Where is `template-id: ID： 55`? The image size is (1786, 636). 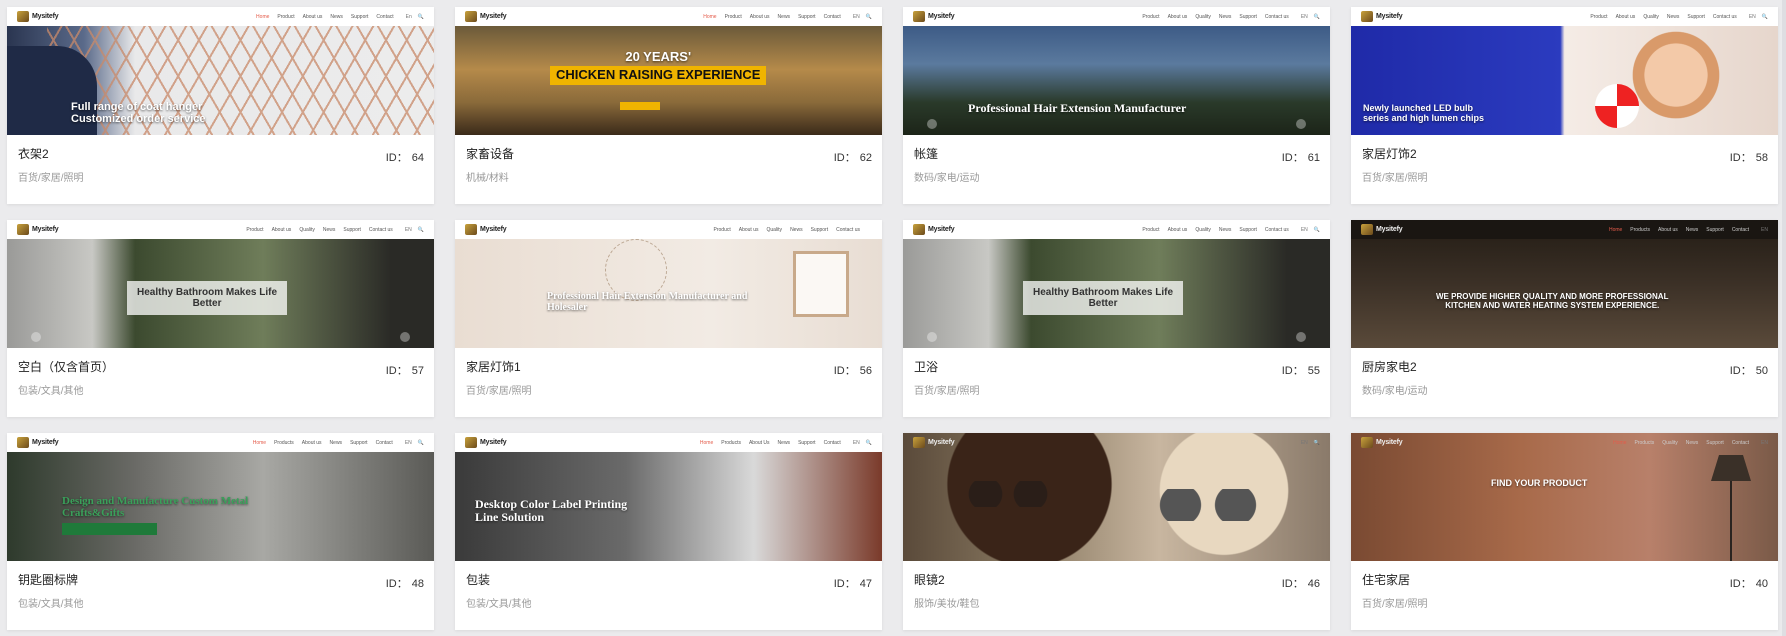
template-id: ID： 55 is located at coordinates (1301, 370).